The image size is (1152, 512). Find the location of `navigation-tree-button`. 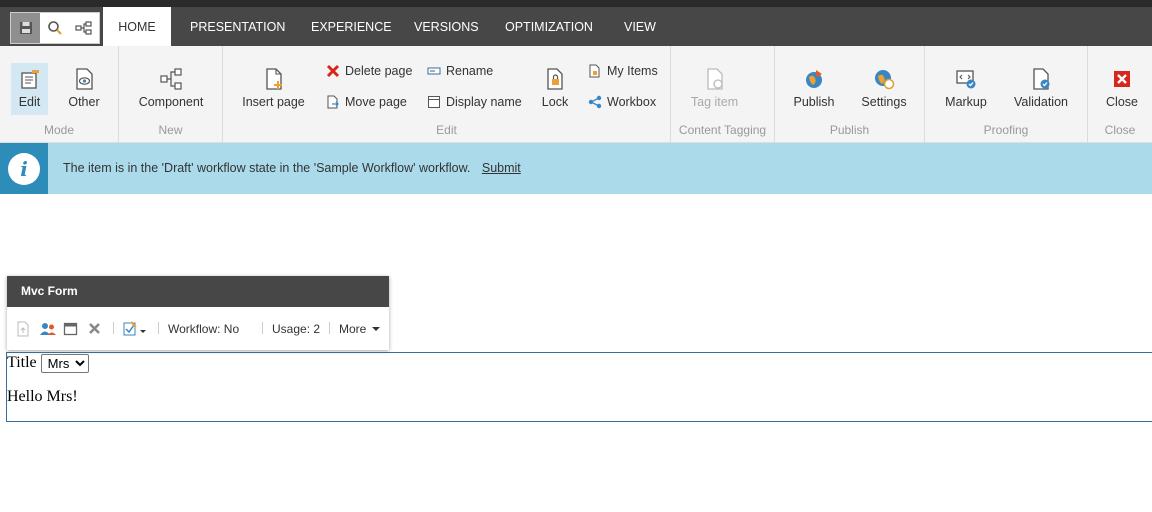

navigation-tree-button is located at coordinates (84, 28).